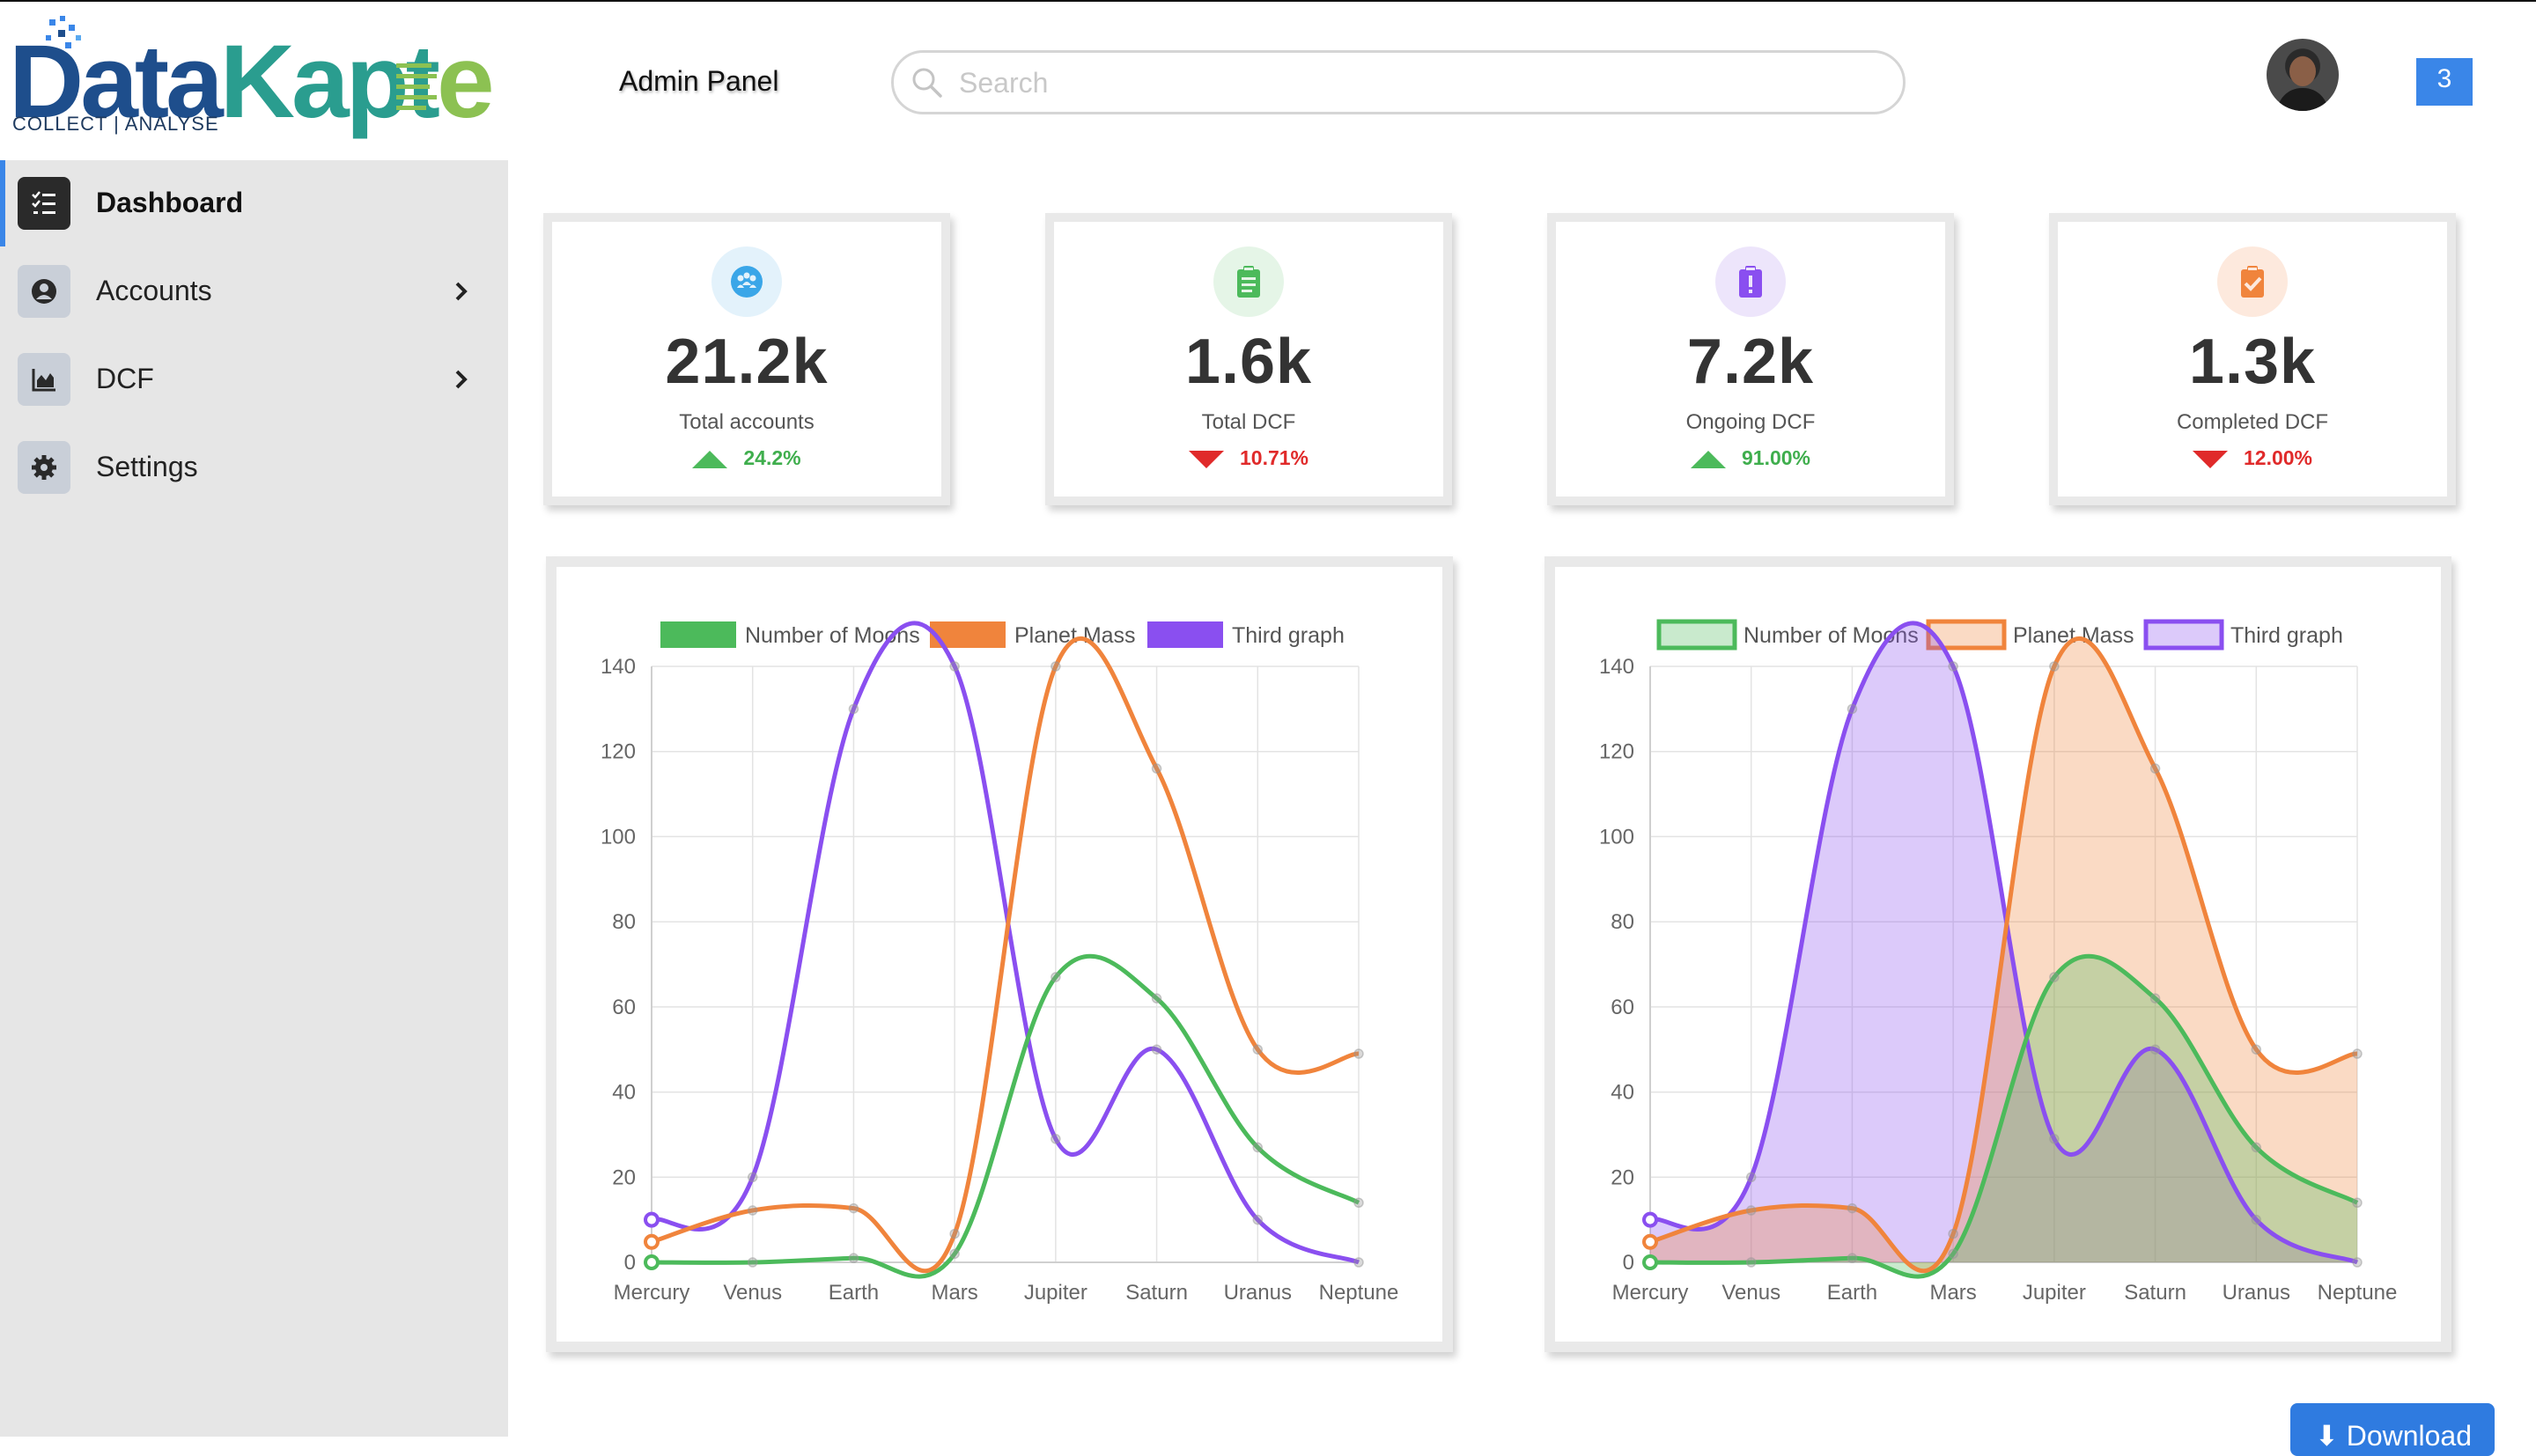 This screenshot has width=2536, height=1456. I want to click on stat-card-total-accounts: 21.2k Total accounts 24.2%, so click(746, 359).